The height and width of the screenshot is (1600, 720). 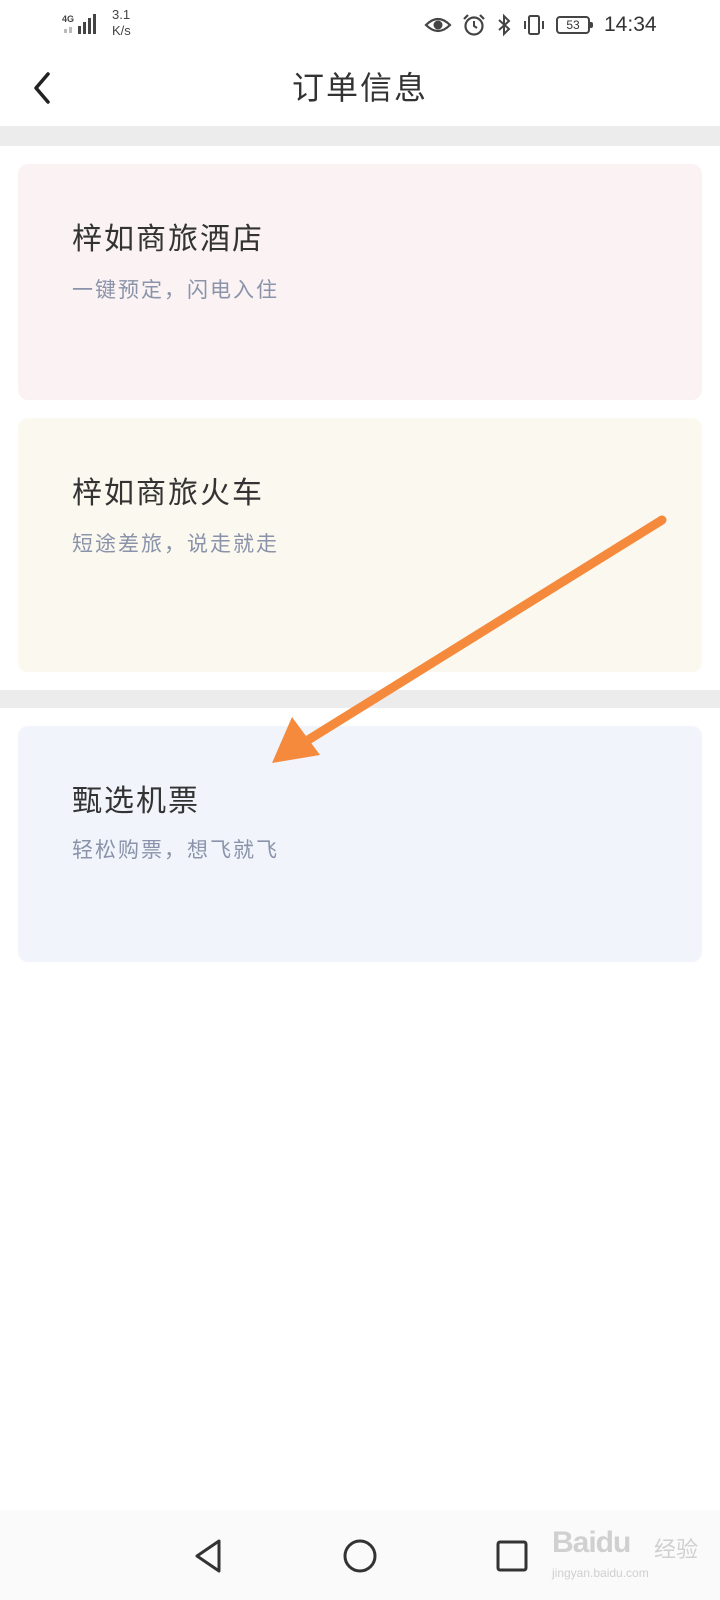 What do you see at coordinates (438, 25) in the screenshot?
I see `eye-icon` at bounding box center [438, 25].